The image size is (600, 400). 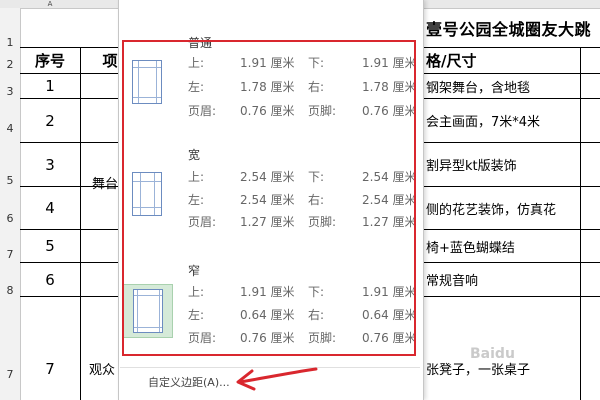 What do you see at coordinates (50, 208) in the screenshot?
I see `seq-cell: 4` at bounding box center [50, 208].